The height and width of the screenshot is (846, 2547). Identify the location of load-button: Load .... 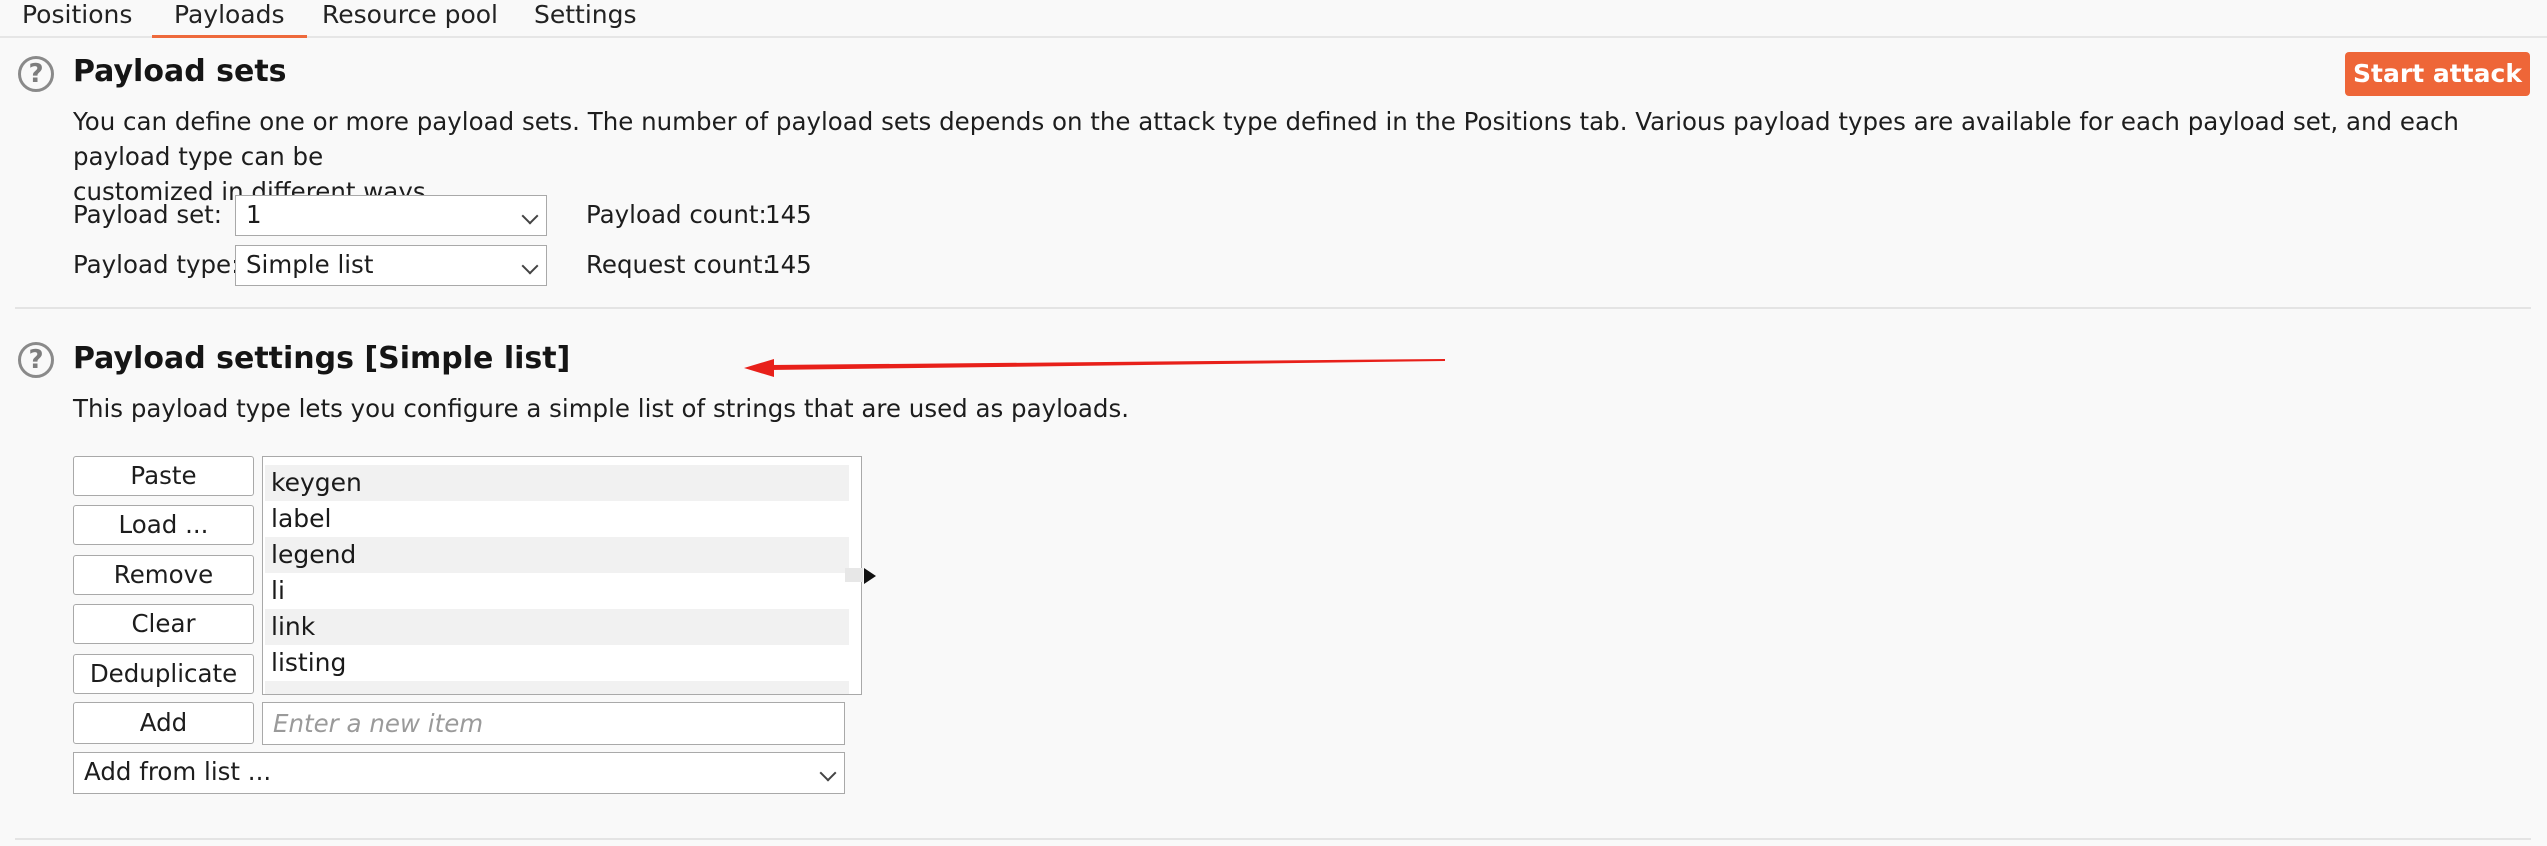
(163, 525).